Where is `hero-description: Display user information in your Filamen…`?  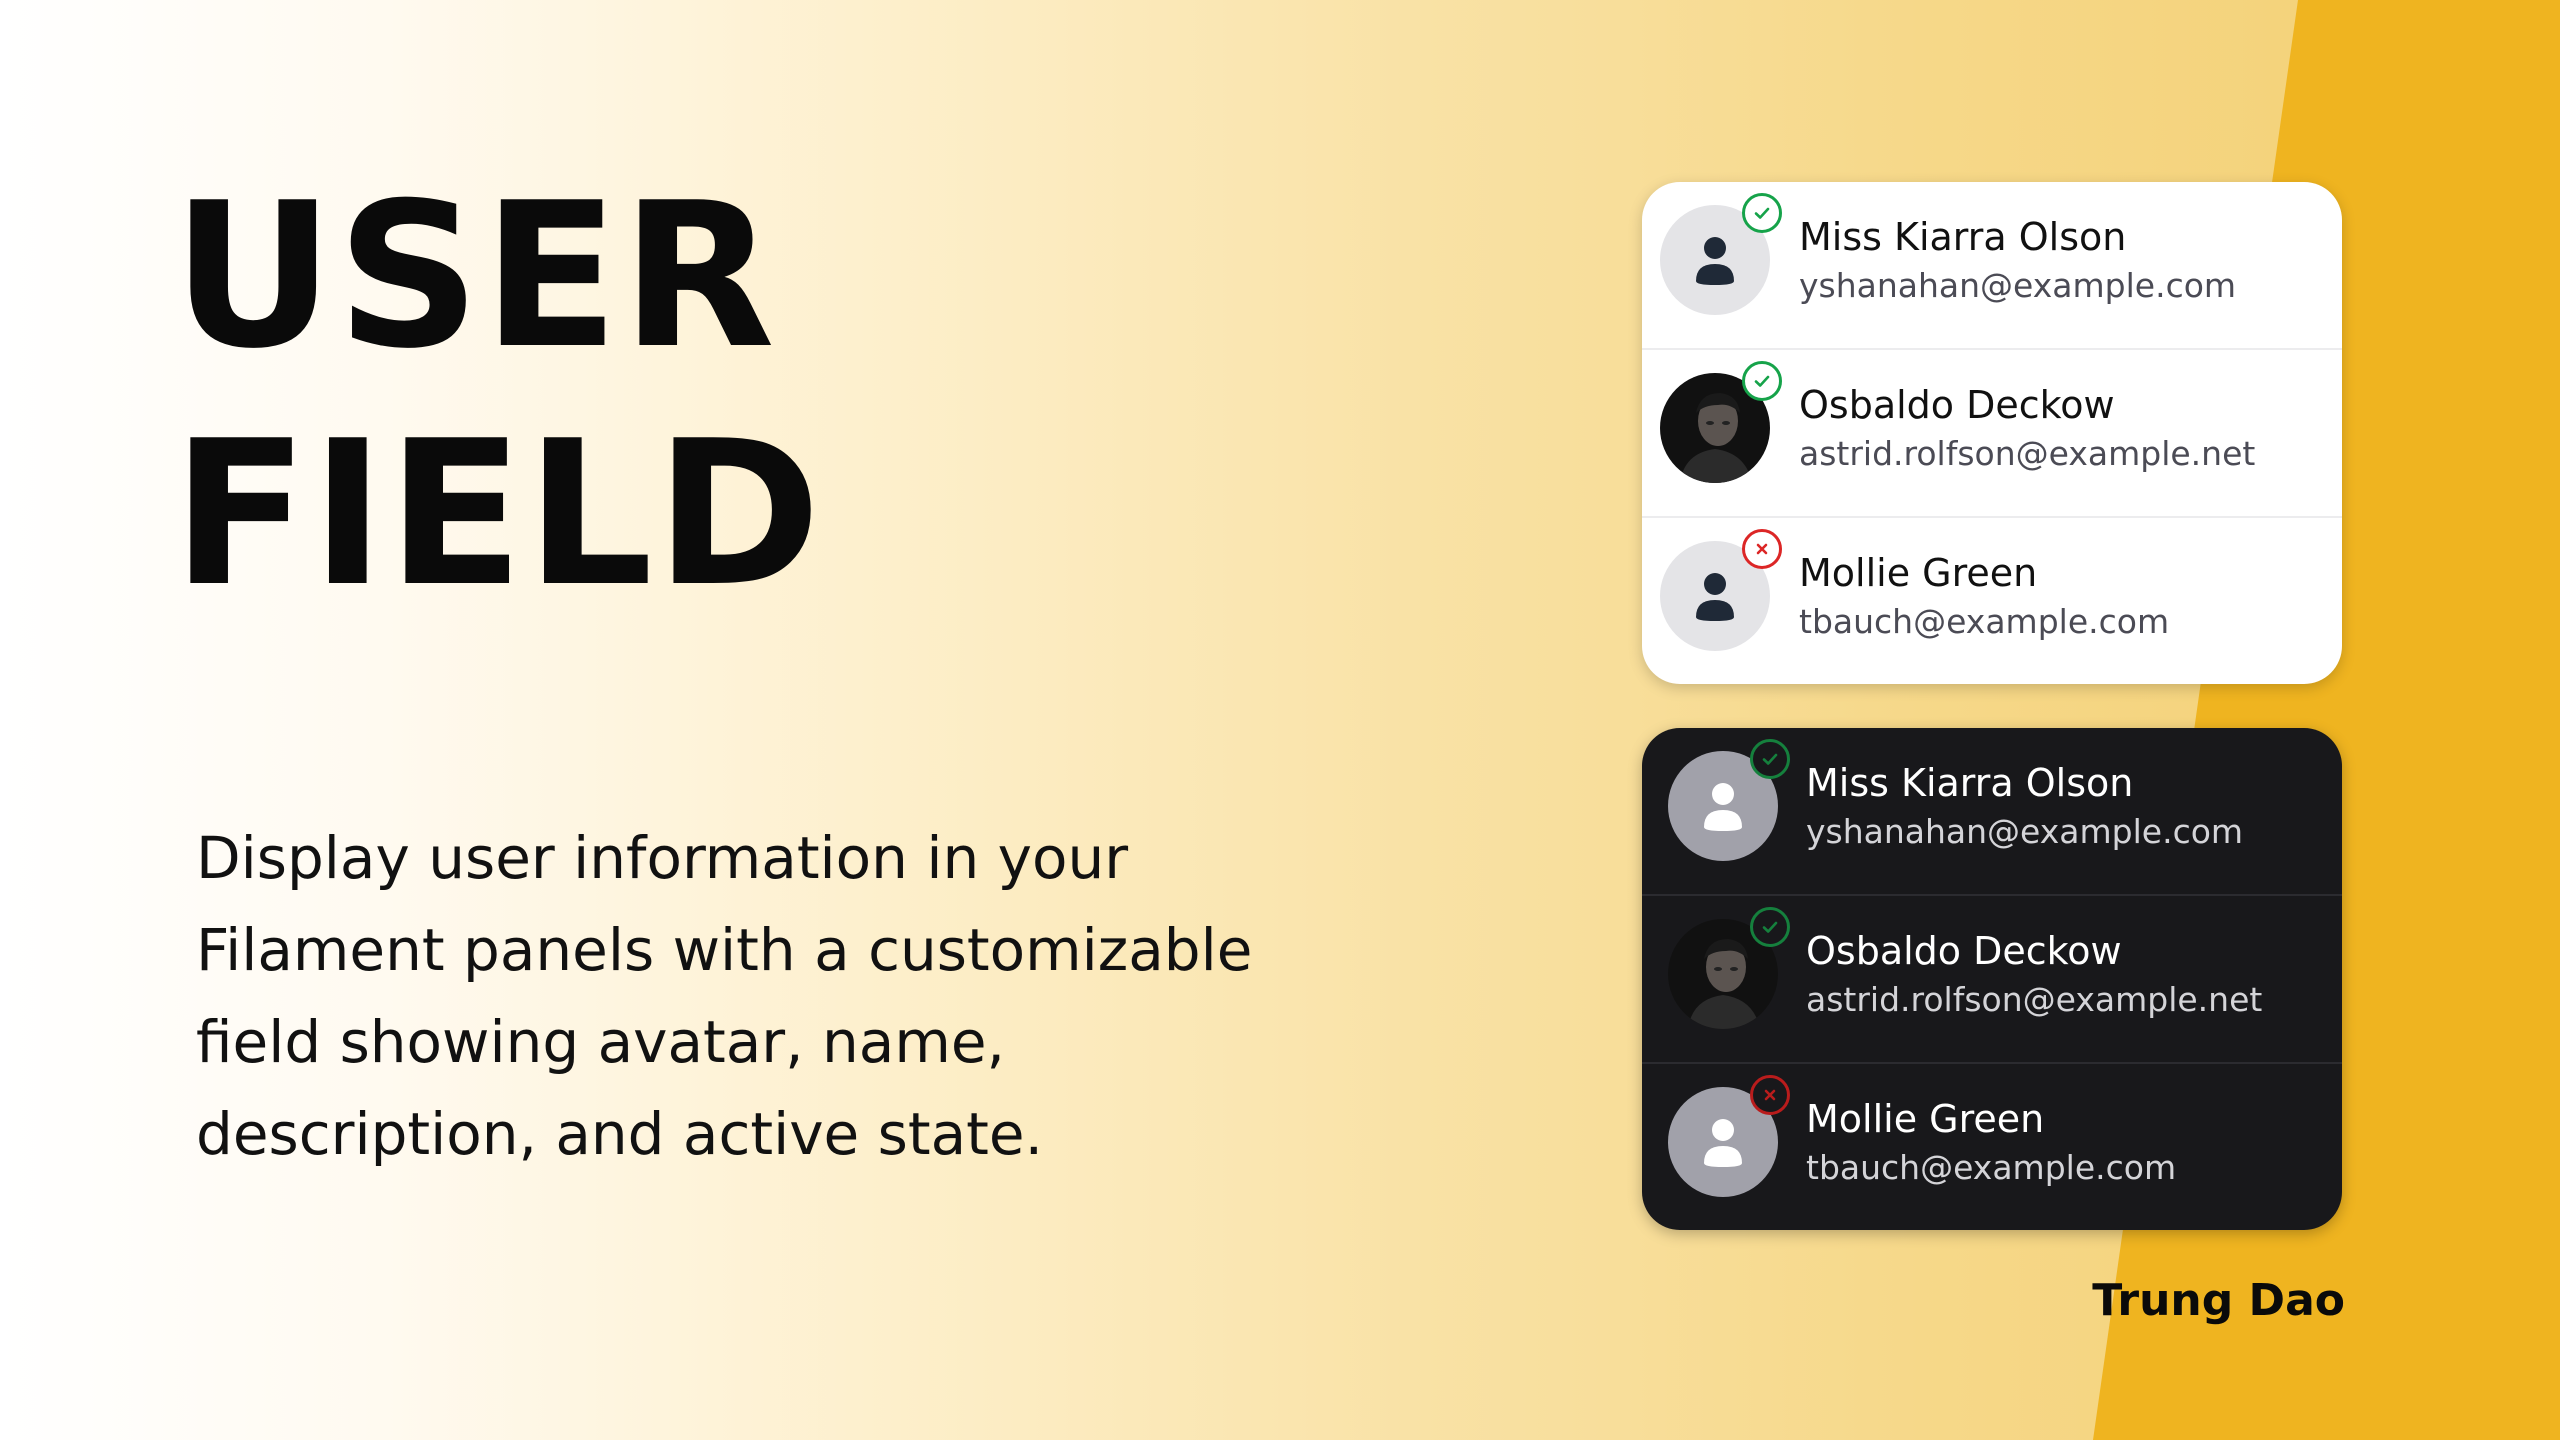 hero-description: Display user information in your Filamen… is located at coordinates (724, 996).